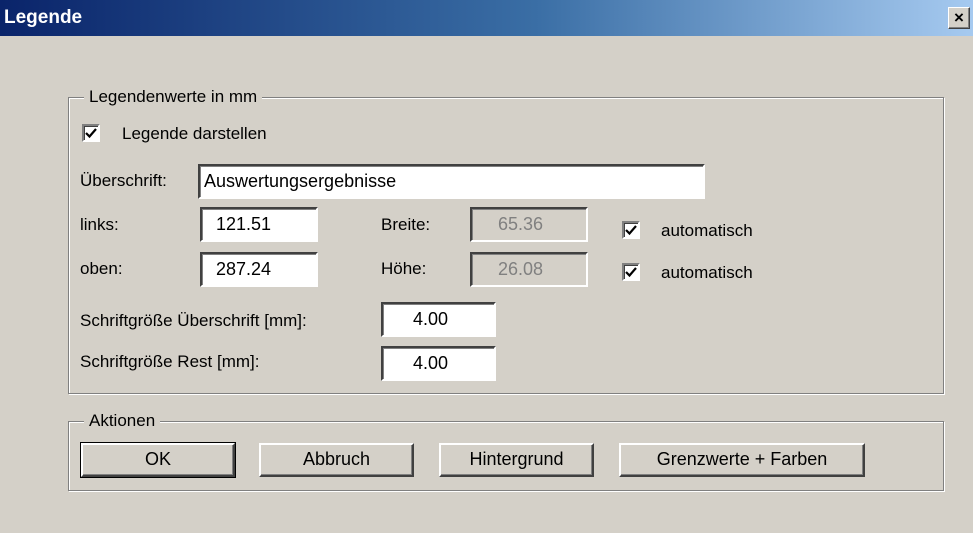  I want to click on auto-height-checkbox, so click(631, 272).